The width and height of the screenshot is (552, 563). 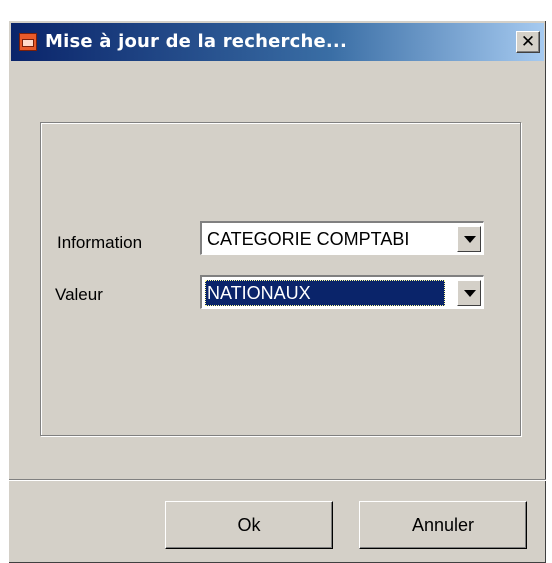 I want to click on valeur-combobox: NATIONAUX, so click(x=342, y=292).